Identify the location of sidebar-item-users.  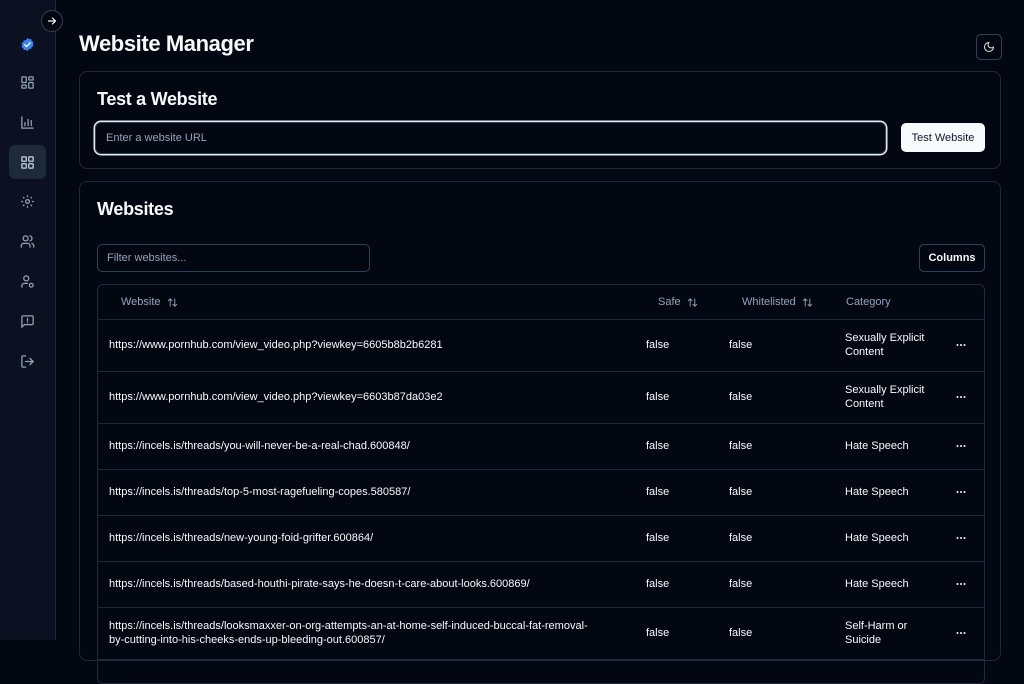
(27, 241).